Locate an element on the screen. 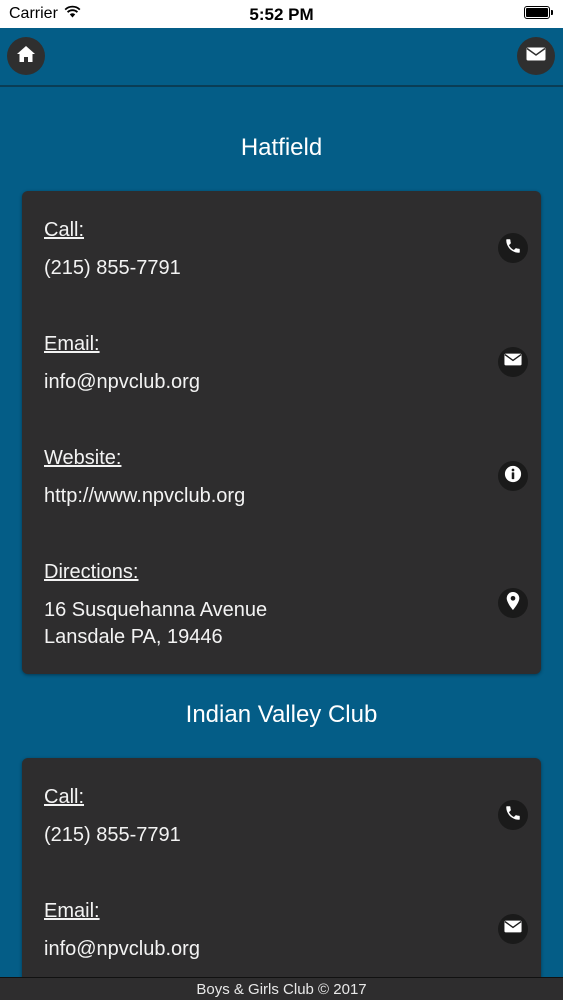 This screenshot has height=1000, width=563. location-title-hatfield: Hatfield is located at coordinates (281, 147).